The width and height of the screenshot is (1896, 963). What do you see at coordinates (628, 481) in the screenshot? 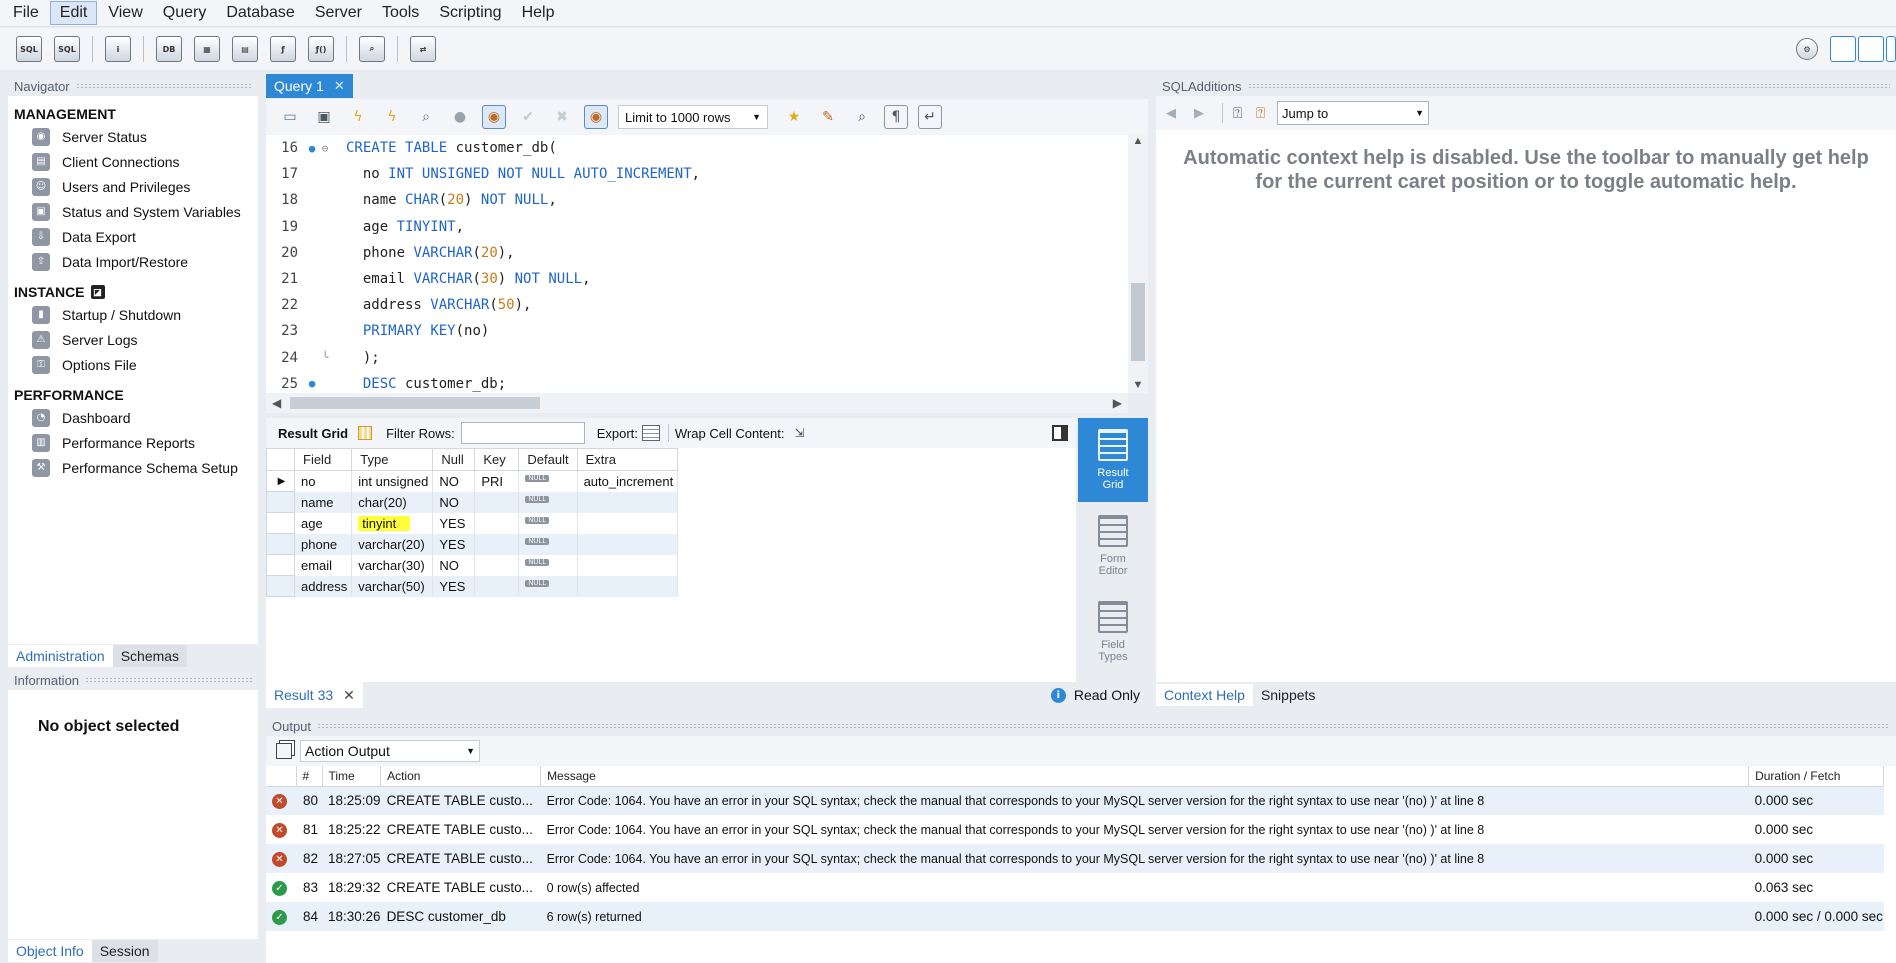
I see `table-cell: auto_increment` at bounding box center [628, 481].